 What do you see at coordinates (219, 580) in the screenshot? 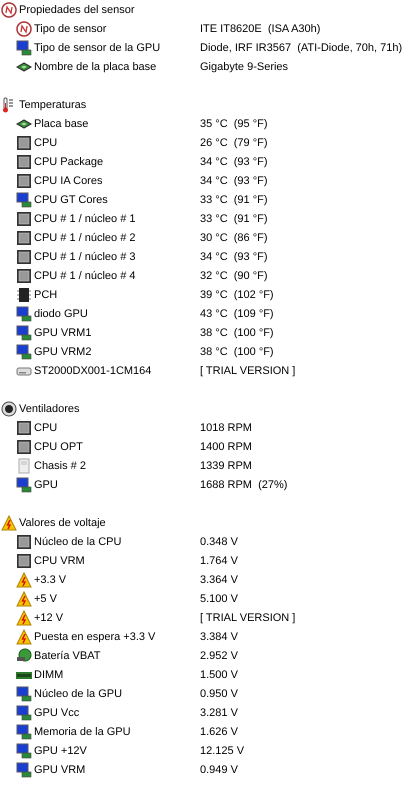
I see `sensor-value: 3.364 V` at bounding box center [219, 580].